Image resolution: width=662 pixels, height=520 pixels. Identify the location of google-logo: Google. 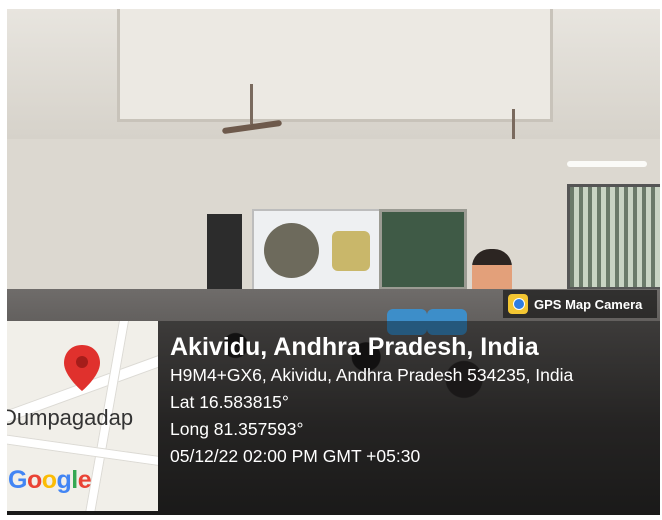
(50, 480).